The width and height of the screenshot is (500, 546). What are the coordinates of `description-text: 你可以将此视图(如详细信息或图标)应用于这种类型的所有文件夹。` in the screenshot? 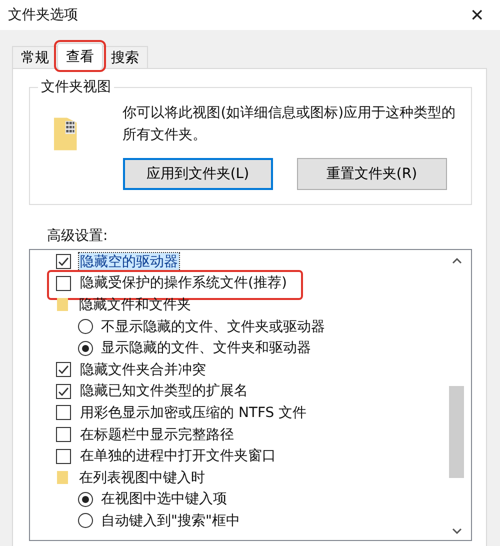 It's located at (289, 124).